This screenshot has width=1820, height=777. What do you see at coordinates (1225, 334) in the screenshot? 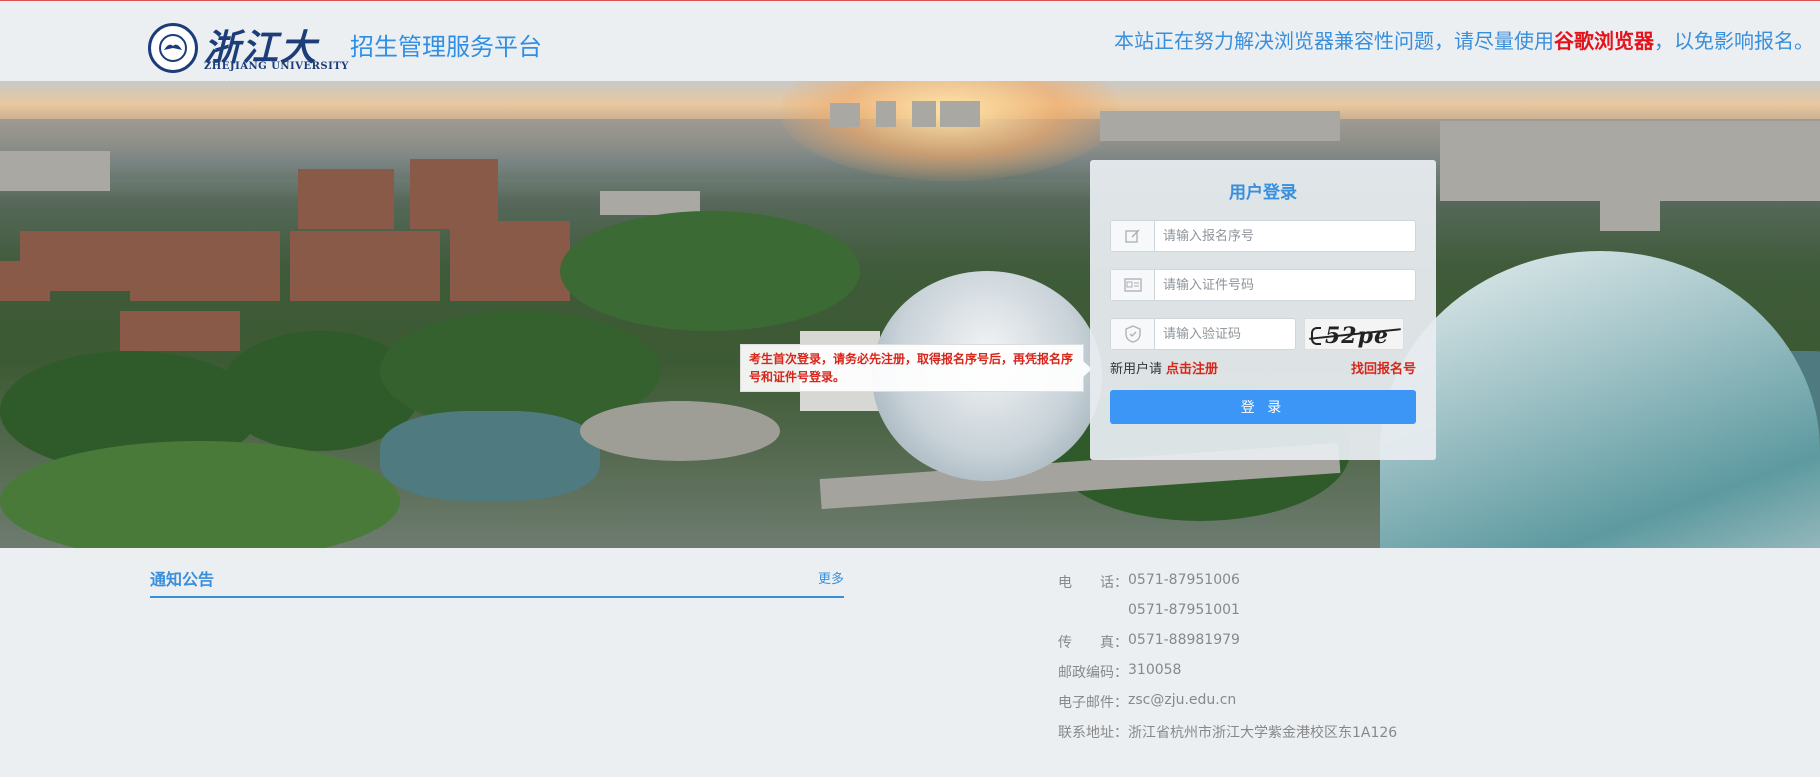
I see `captcha-input` at bounding box center [1225, 334].